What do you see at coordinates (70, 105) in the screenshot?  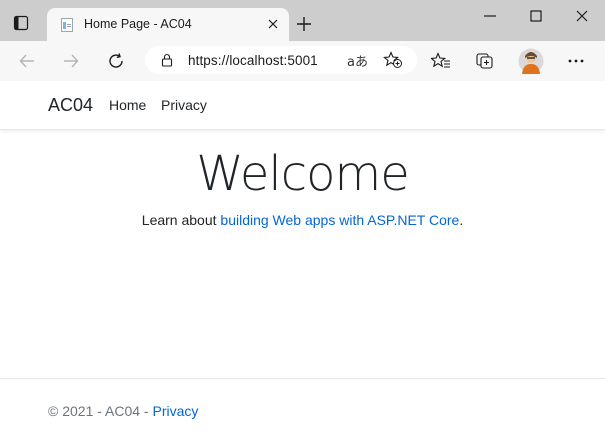 I see `site-brand: AC04` at bounding box center [70, 105].